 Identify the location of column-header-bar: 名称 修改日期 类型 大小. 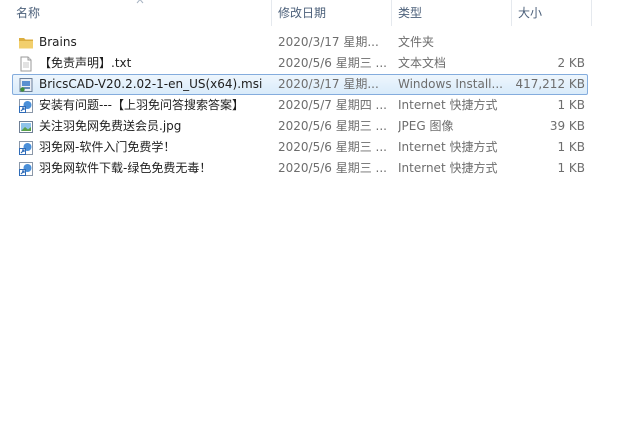
(321, 13).